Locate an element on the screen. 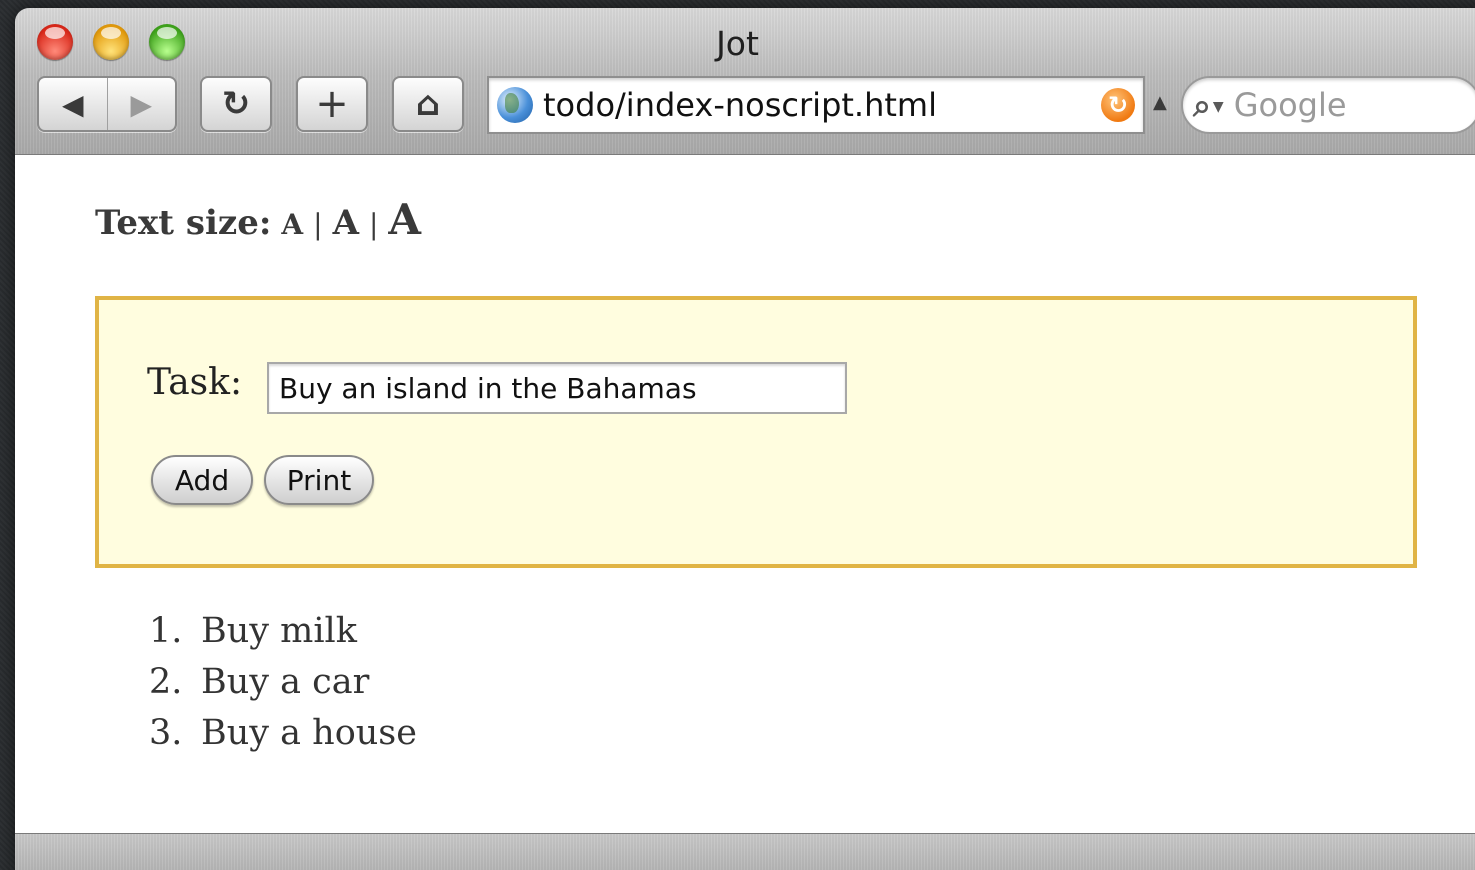 The image size is (1475, 870). list-item-text: Buy a house is located at coordinates (309, 732).